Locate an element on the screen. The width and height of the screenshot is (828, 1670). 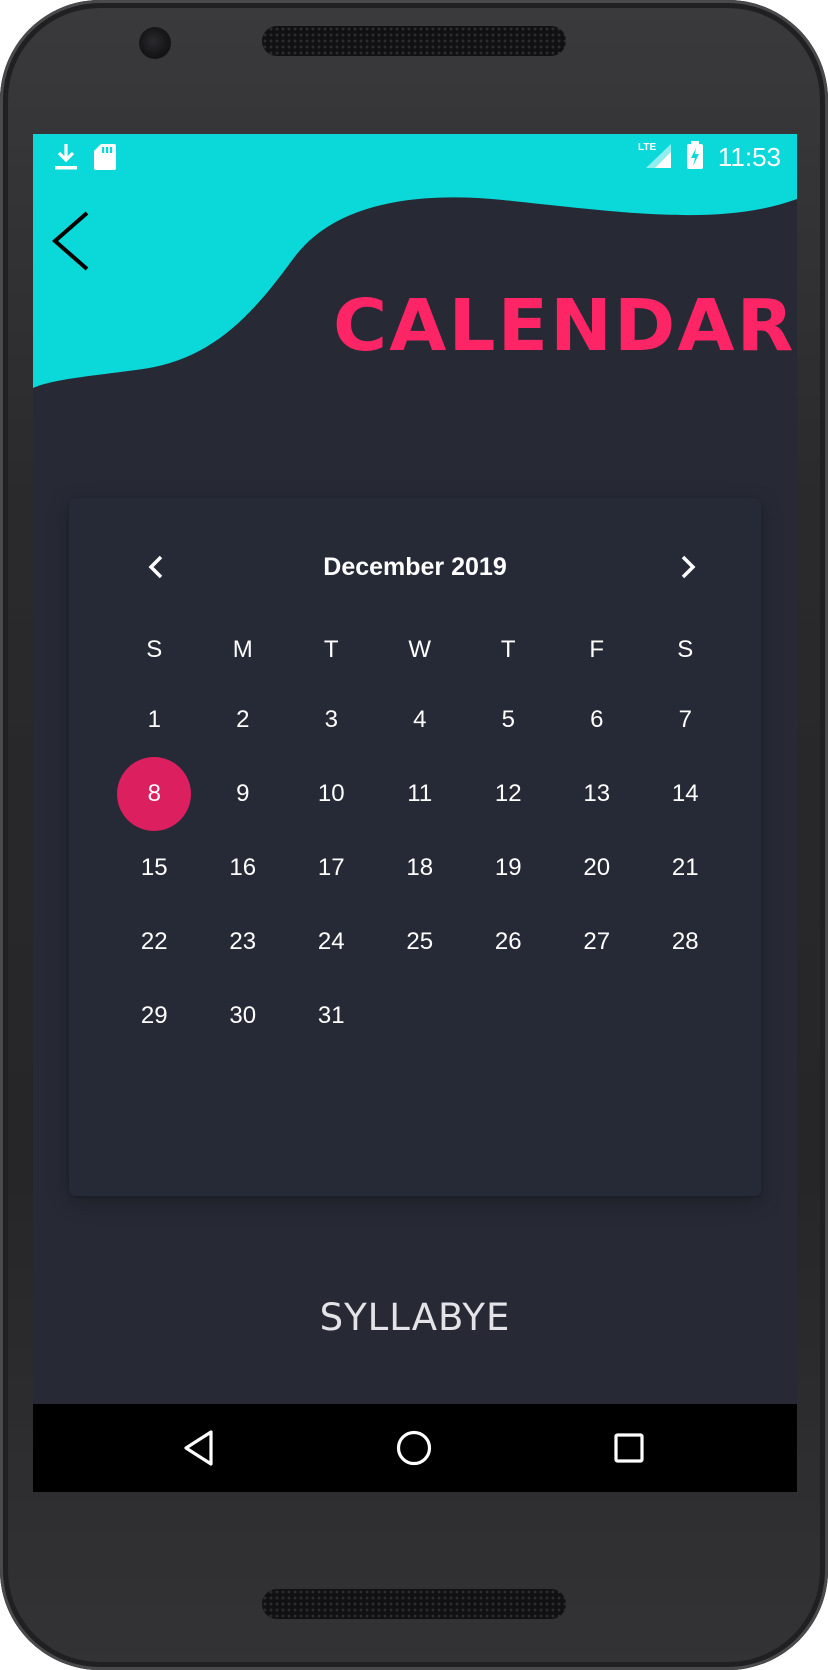
home-circle-icon is located at coordinates (414, 1448).